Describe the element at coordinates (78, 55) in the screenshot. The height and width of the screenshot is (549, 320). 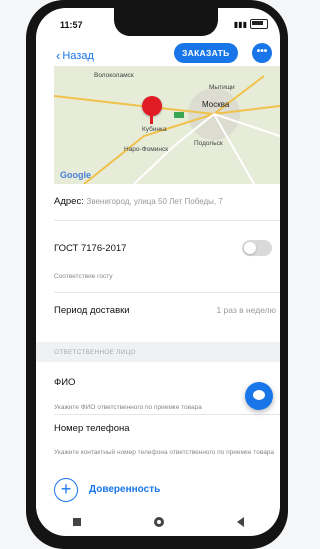
I see `back-label: Назад` at that location.